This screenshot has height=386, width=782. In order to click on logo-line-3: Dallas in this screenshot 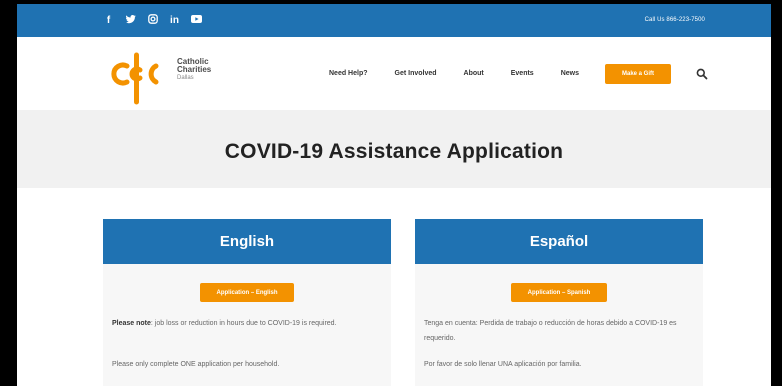, I will do `click(185, 78)`.